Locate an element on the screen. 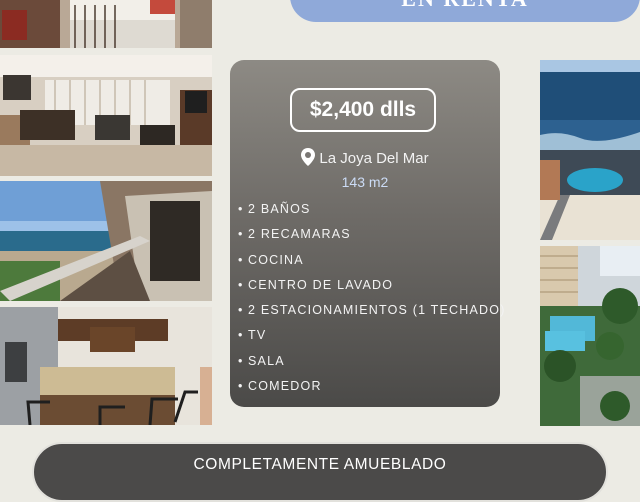 This screenshot has width=640, height=502. photo-balcony is located at coordinates (106, 241).